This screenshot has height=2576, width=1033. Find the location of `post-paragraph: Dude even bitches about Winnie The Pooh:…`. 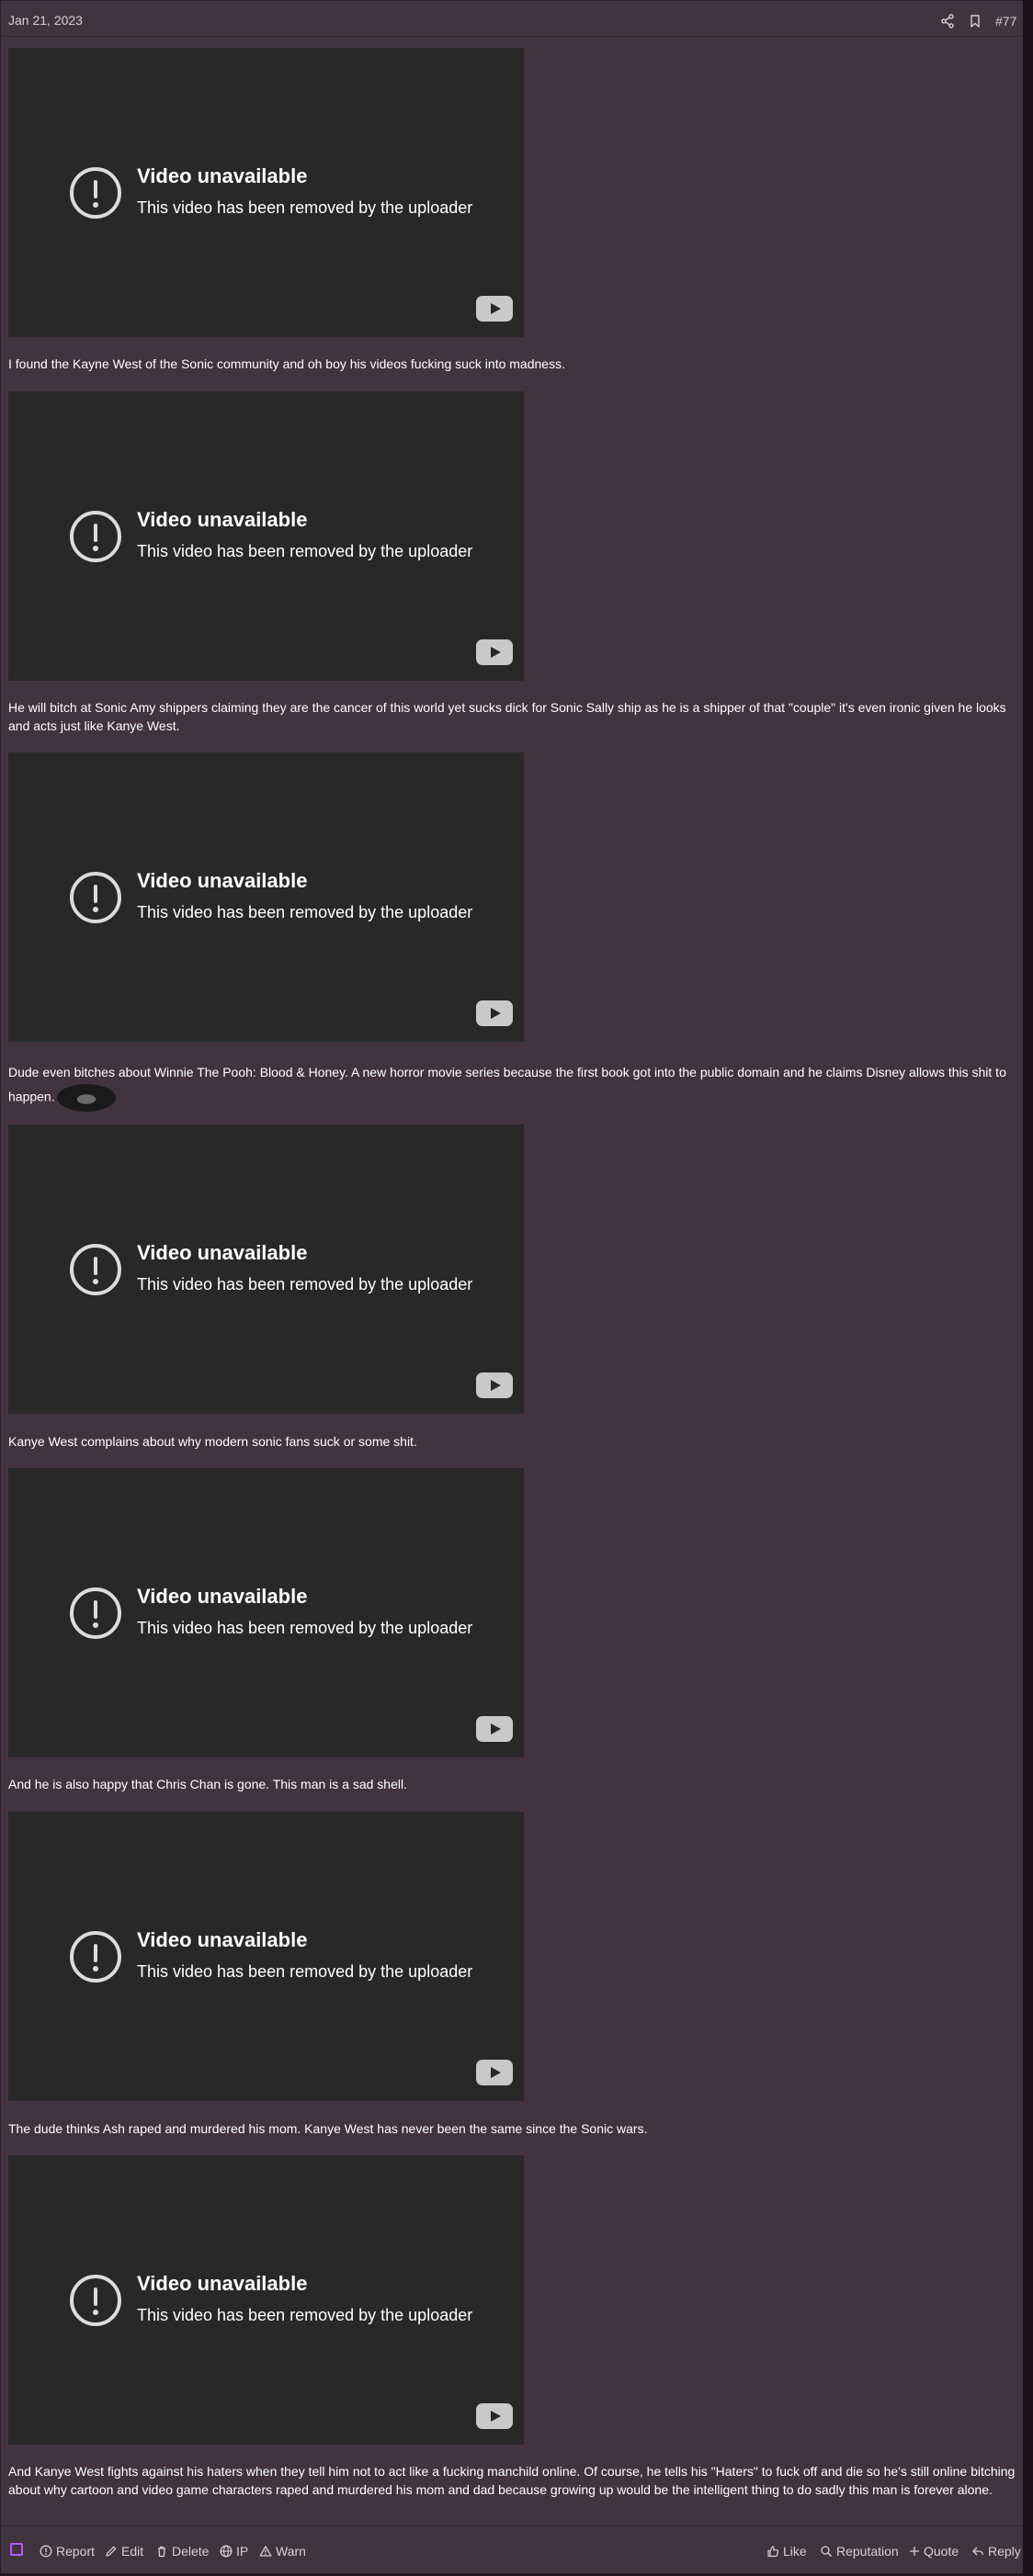

post-paragraph: Dude even bitches about Winnie The Pooh:… is located at coordinates (512, 1086).